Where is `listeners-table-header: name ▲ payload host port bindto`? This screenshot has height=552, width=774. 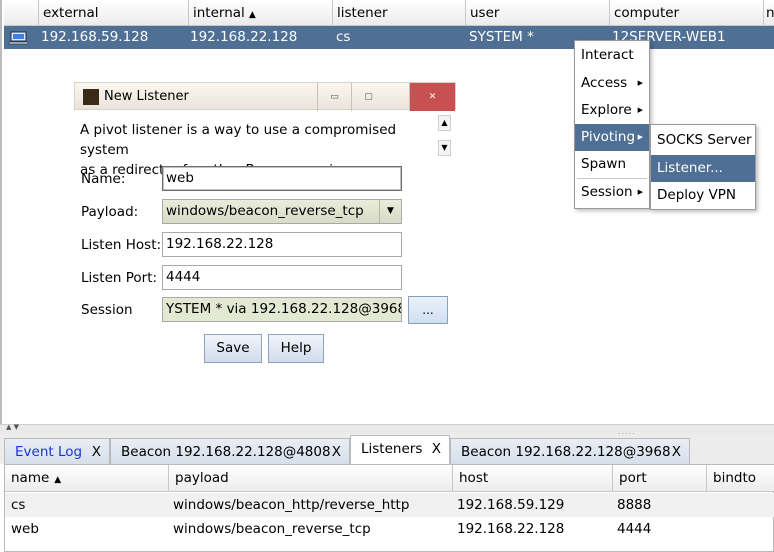
listeners-table-header: name ▲ payload host port bindto is located at coordinates (389, 478).